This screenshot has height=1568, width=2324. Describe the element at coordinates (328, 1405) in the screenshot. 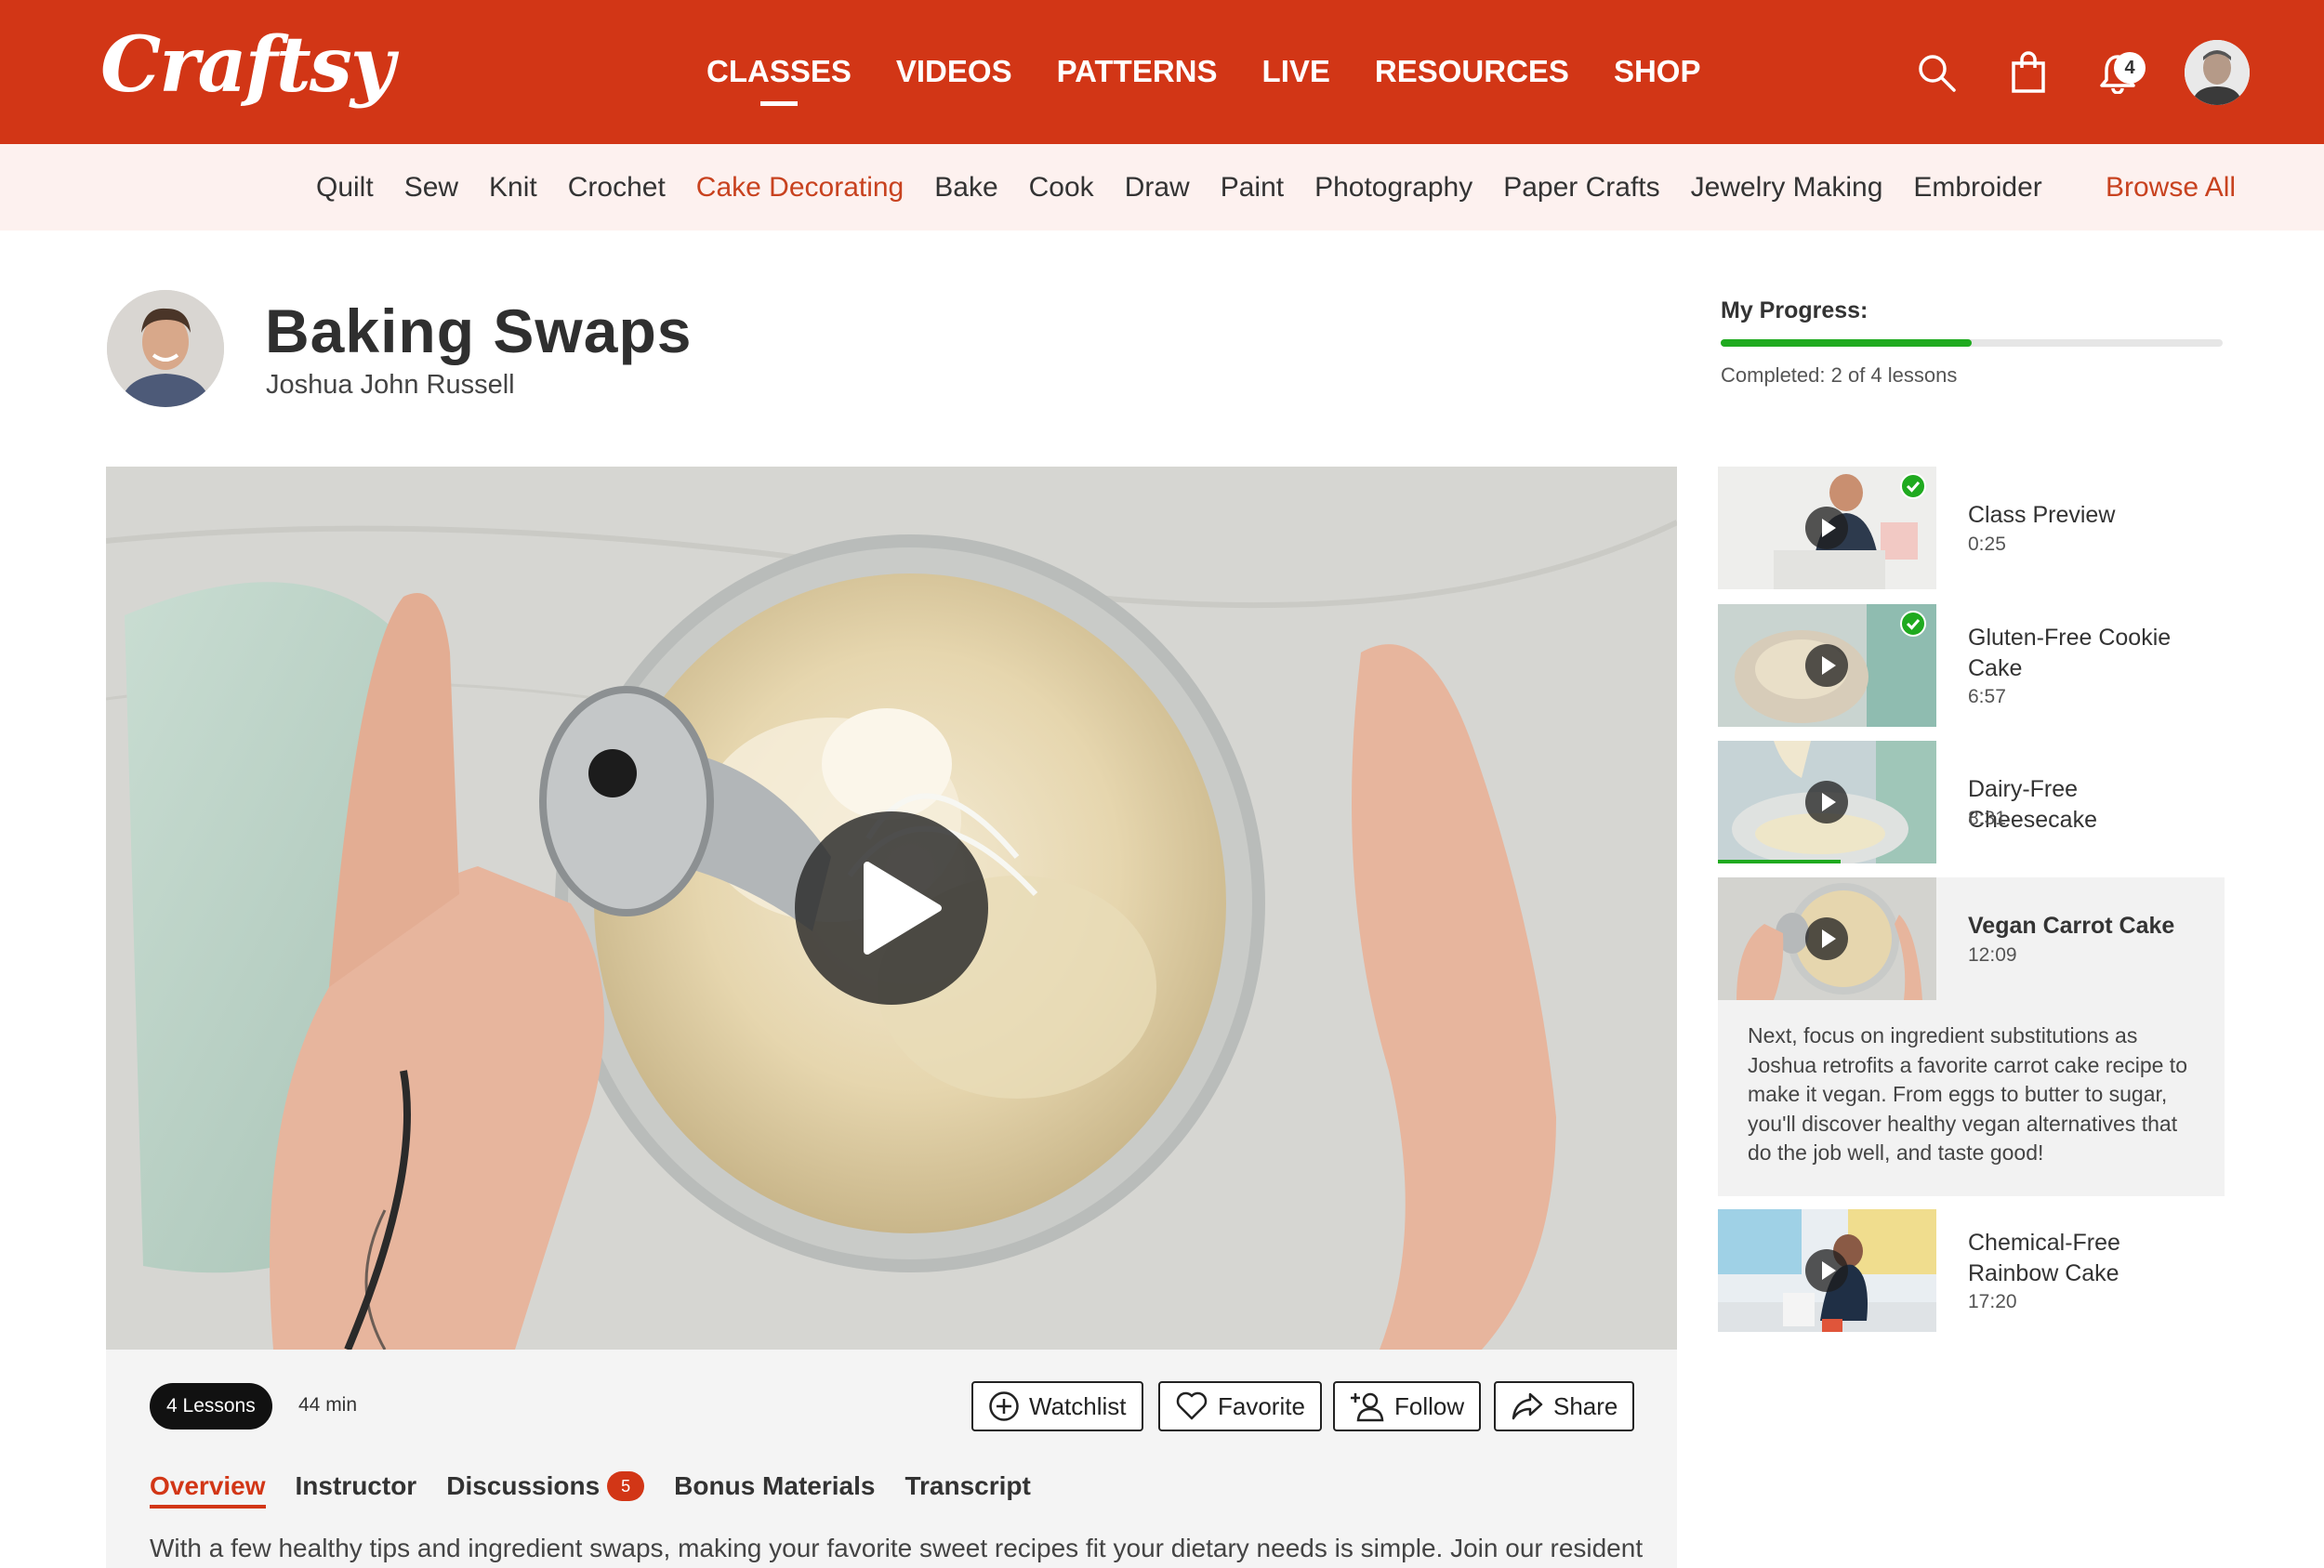

I see `class-duration: 44 min` at that location.